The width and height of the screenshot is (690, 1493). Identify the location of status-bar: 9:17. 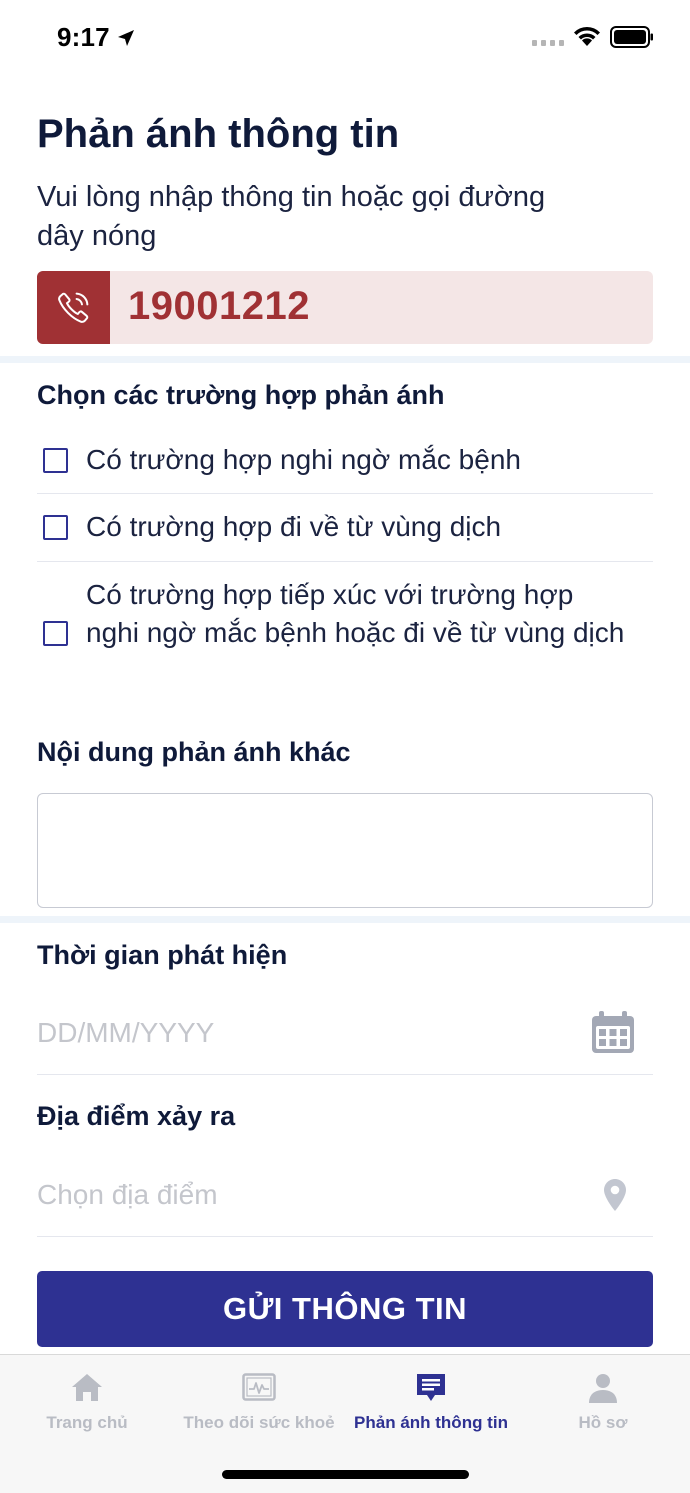
(345, 38).